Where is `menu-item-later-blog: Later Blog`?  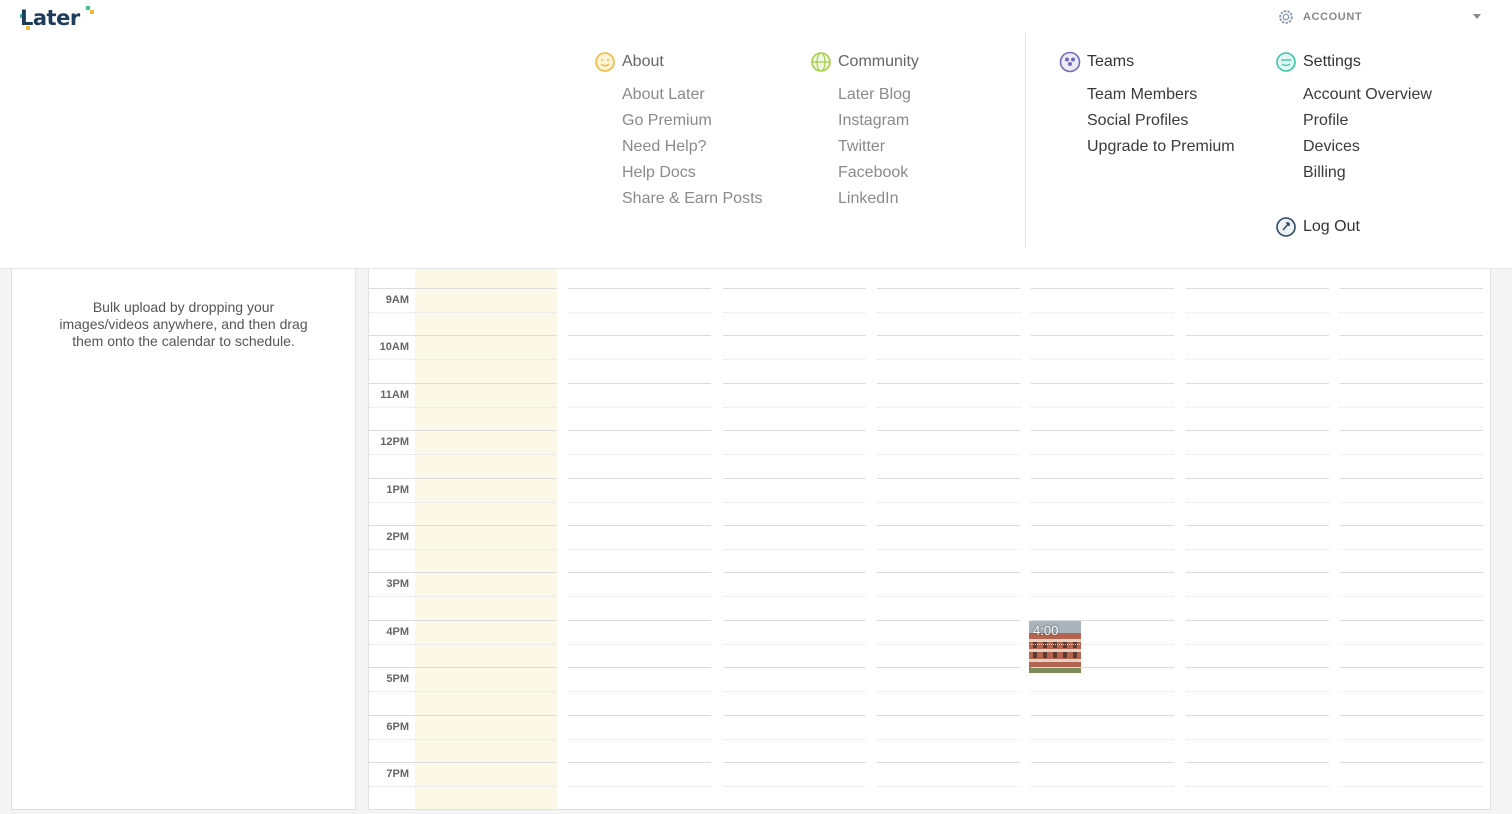
menu-item-later-blog: Later Blog is located at coordinates (878, 95).